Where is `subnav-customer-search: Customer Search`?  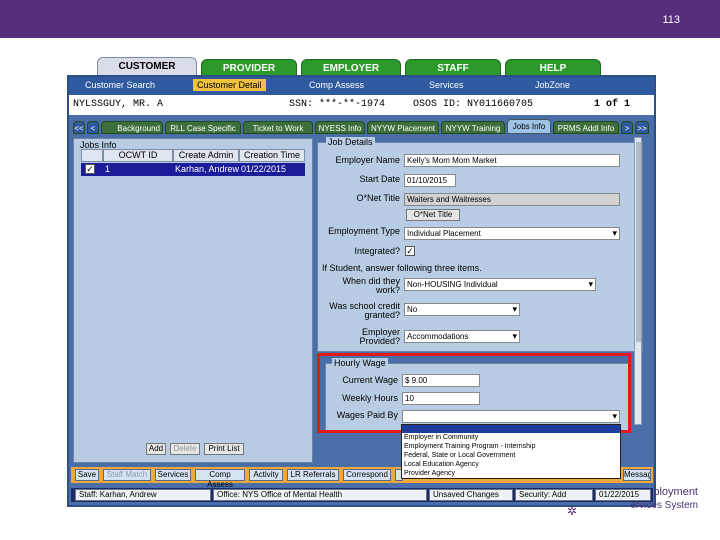
subnav-customer-search: Customer Search is located at coordinates (120, 85).